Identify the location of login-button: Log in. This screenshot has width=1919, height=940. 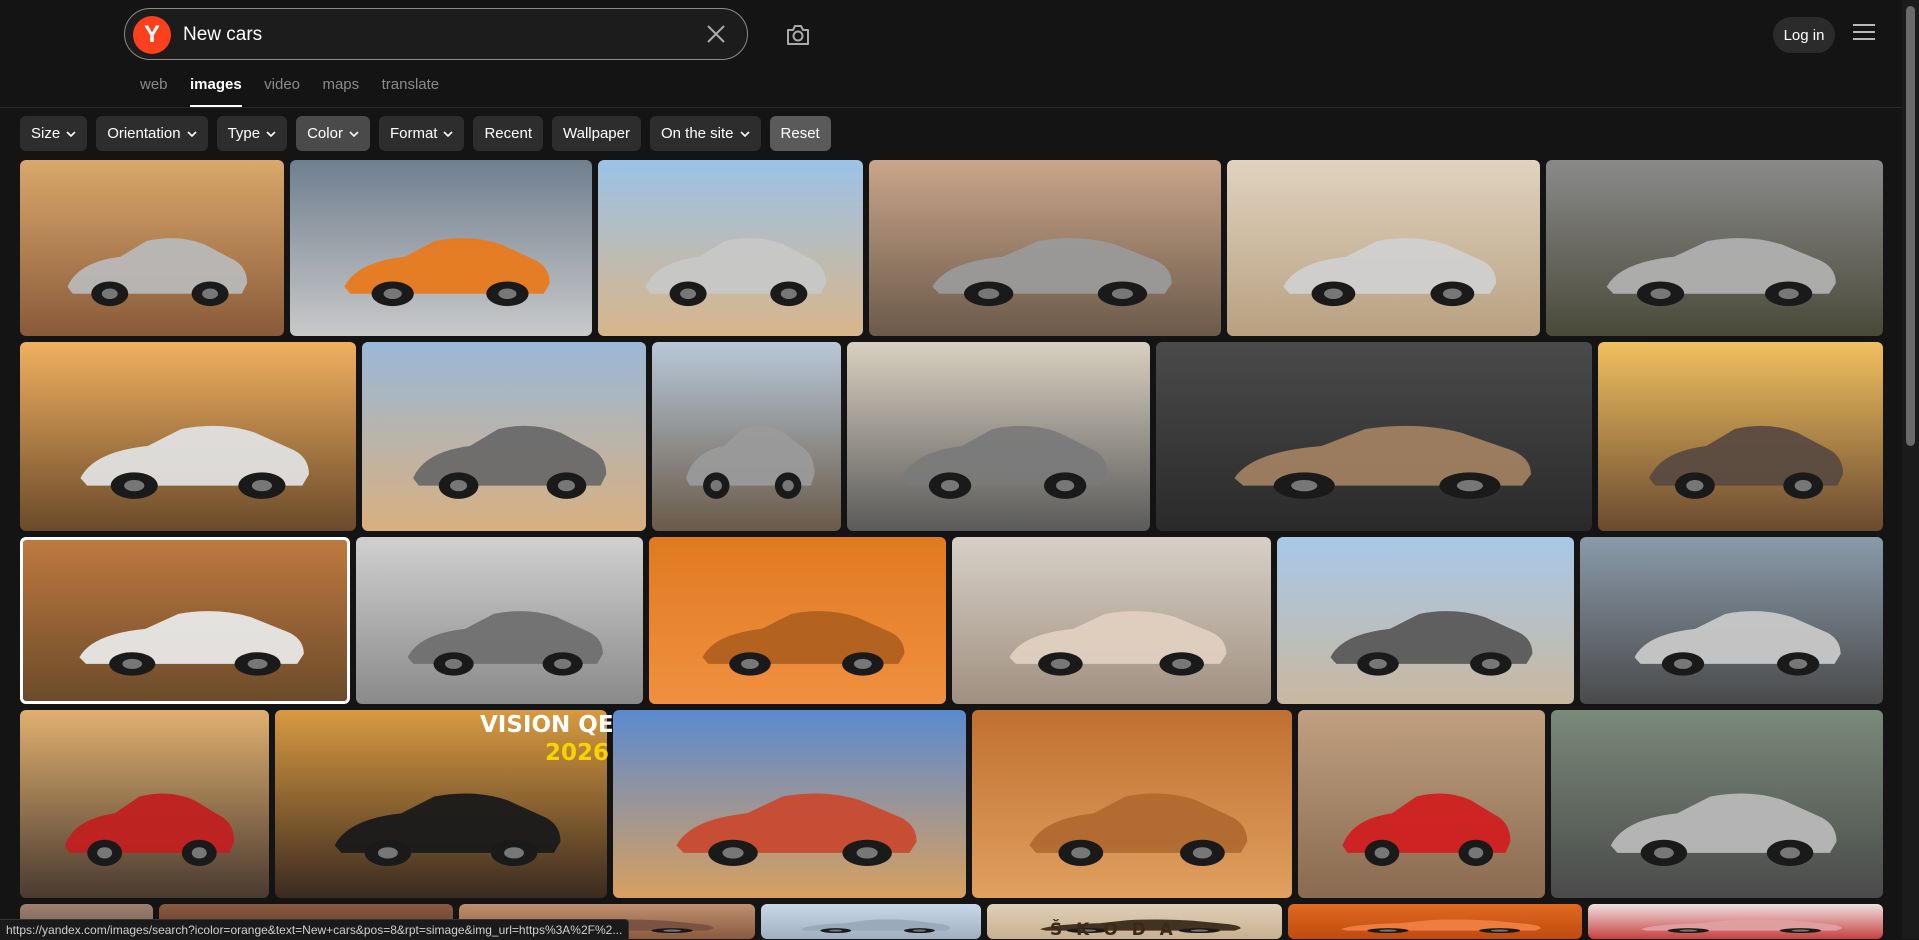
(1804, 35).